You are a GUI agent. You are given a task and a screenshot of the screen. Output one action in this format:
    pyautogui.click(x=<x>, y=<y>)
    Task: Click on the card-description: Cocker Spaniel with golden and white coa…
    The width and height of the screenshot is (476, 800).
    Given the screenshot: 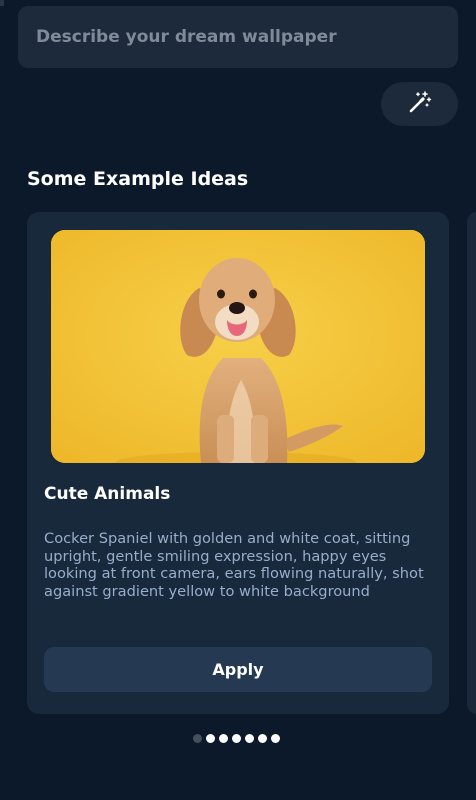 What is the action you would take?
    pyautogui.click(x=234, y=565)
    